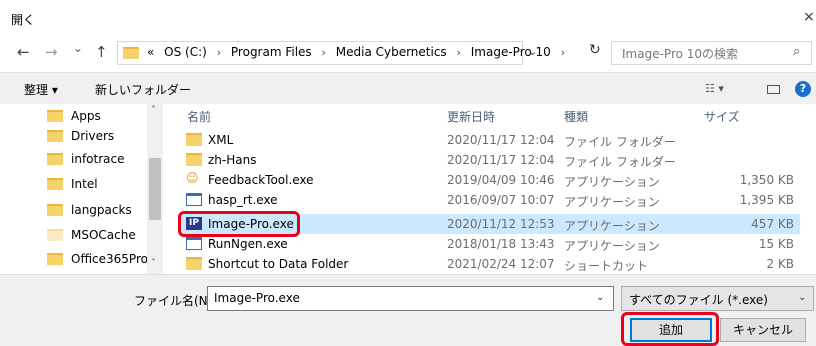  Describe the element at coordinates (714, 88) in the screenshot. I see `view-options-icon: ☷ ▾` at that location.